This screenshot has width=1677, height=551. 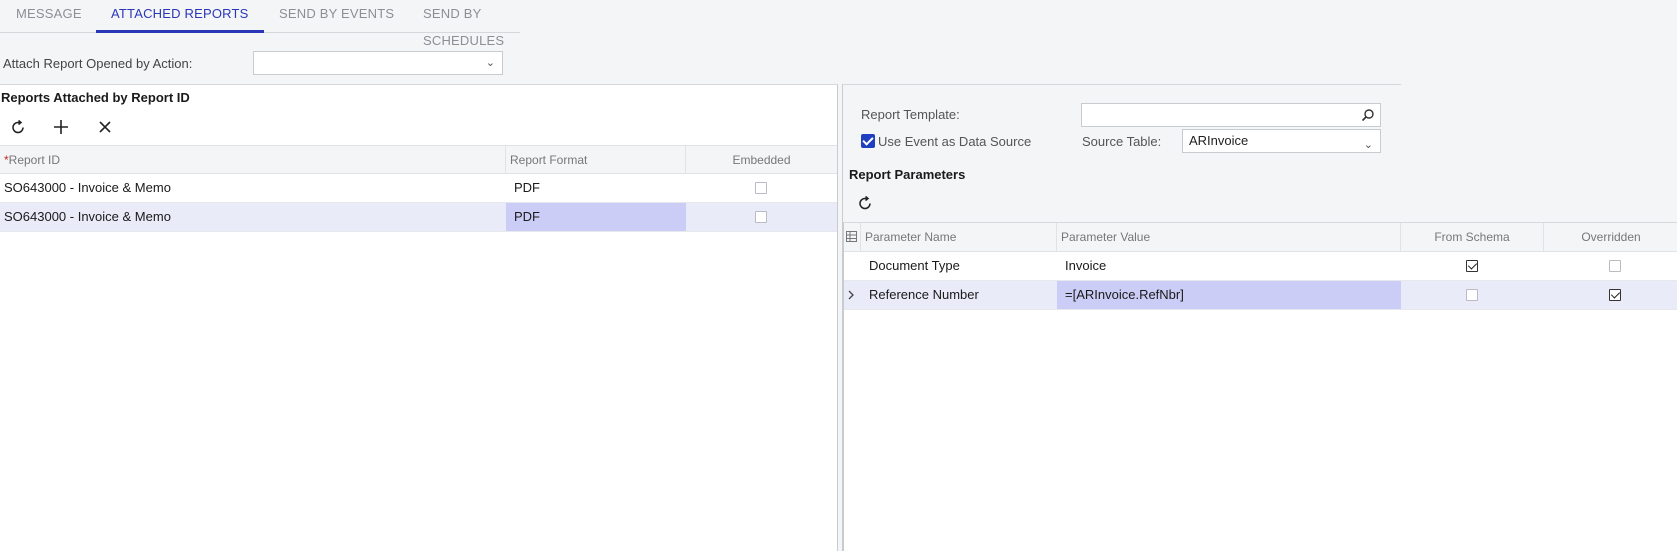 I want to click on tab-send-by-events: SEND BY EVENTS, so click(x=336, y=16).